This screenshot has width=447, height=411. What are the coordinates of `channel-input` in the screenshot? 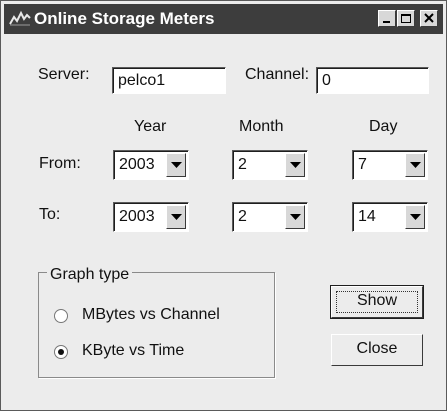 It's located at (372, 81).